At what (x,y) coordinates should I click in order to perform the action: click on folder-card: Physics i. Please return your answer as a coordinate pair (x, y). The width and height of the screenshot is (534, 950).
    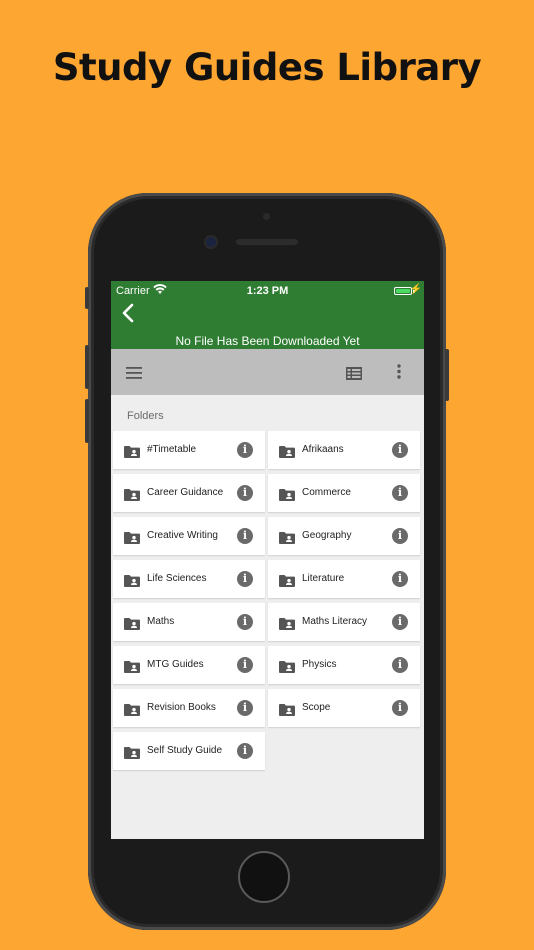
    Looking at the image, I should click on (344, 665).